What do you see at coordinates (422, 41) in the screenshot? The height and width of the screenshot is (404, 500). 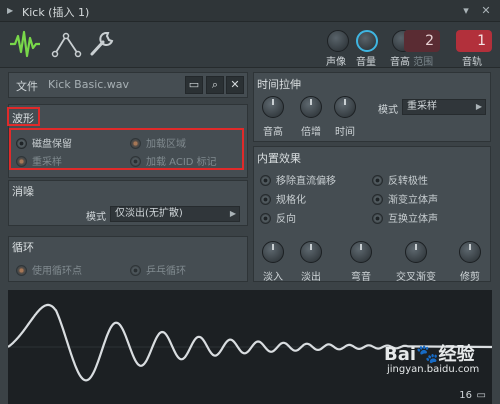 I see `range-value: 2` at bounding box center [422, 41].